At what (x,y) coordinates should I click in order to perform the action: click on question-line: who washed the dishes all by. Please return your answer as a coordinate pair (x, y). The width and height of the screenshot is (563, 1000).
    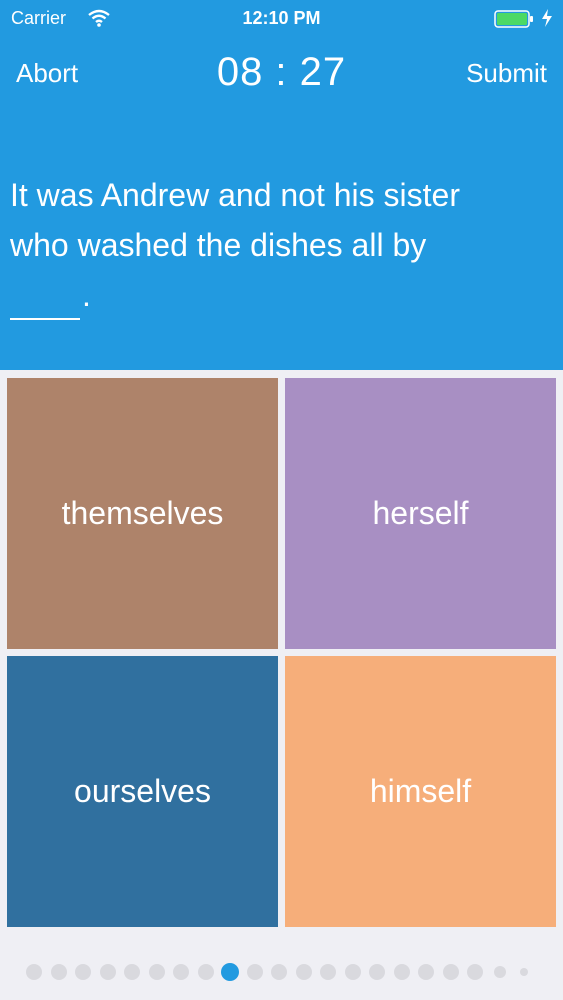
    Looking at the image, I should click on (218, 245).